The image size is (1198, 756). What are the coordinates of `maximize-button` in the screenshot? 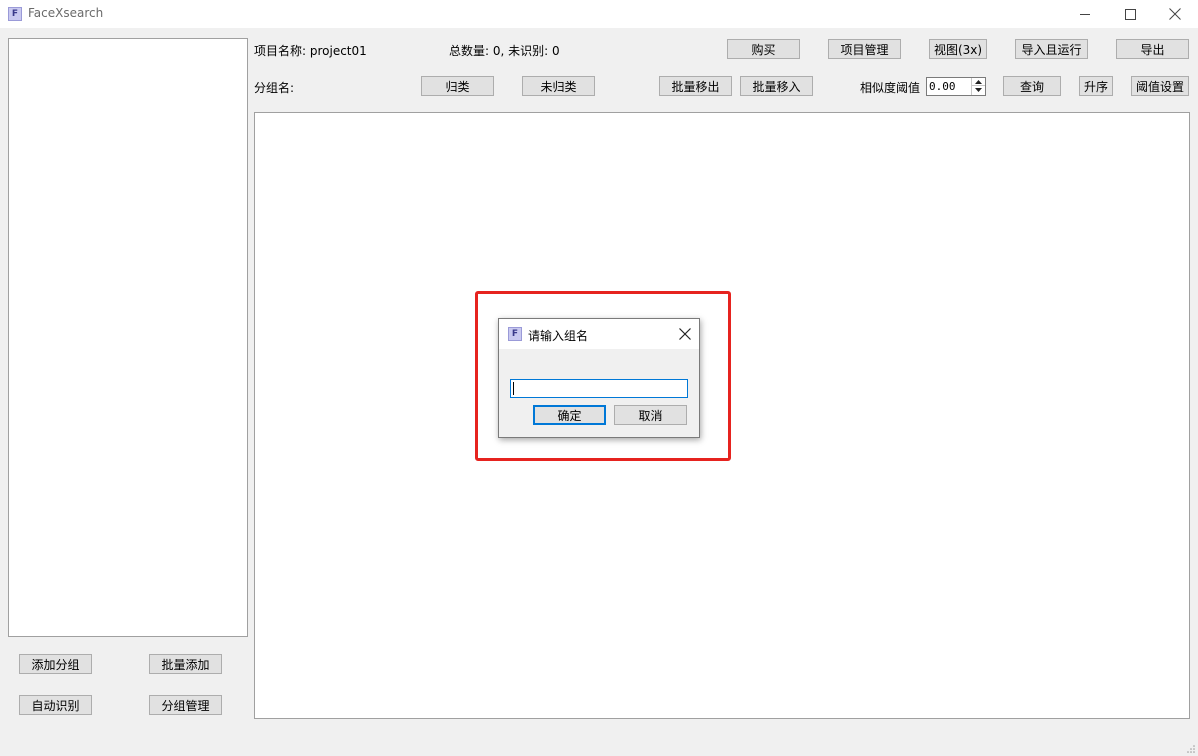 It's located at (1130, 14).